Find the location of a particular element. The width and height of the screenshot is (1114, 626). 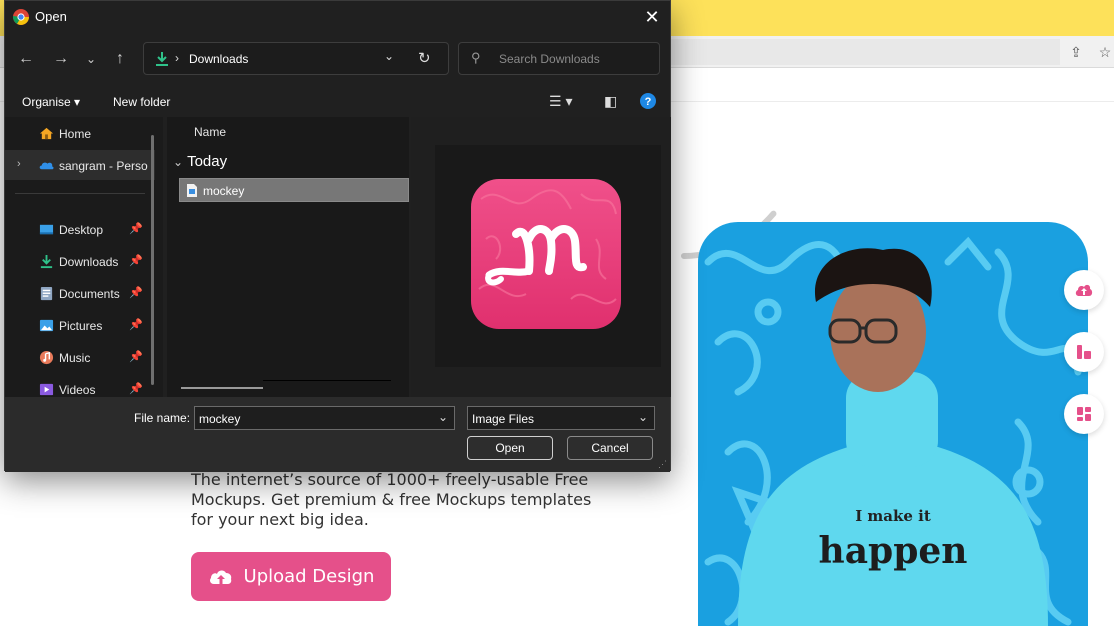

close-icon: ✕ is located at coordinates (652, 17).